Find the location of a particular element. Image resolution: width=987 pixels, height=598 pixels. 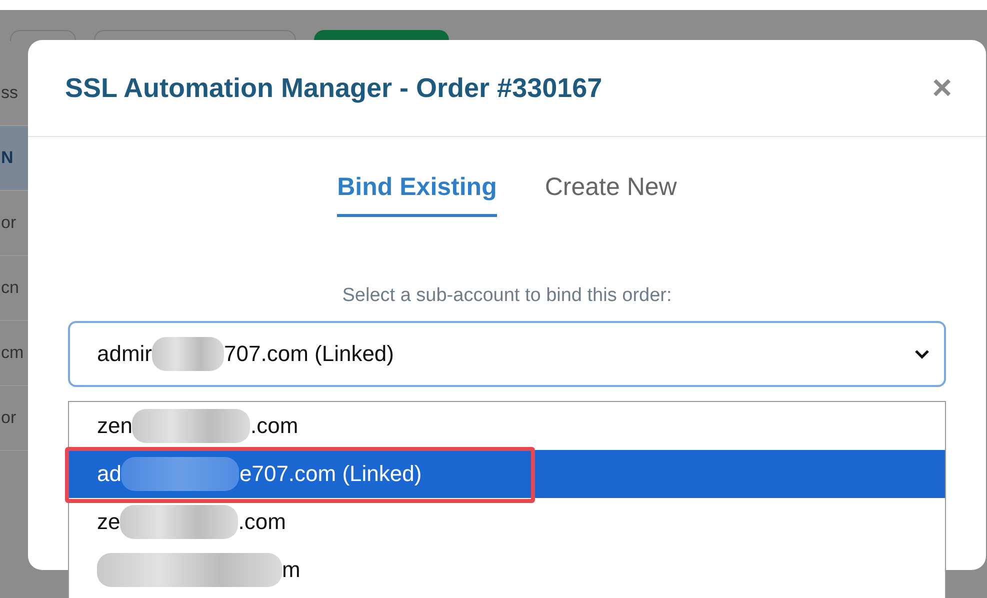

background-text: N is located at coordinates (14, 158).